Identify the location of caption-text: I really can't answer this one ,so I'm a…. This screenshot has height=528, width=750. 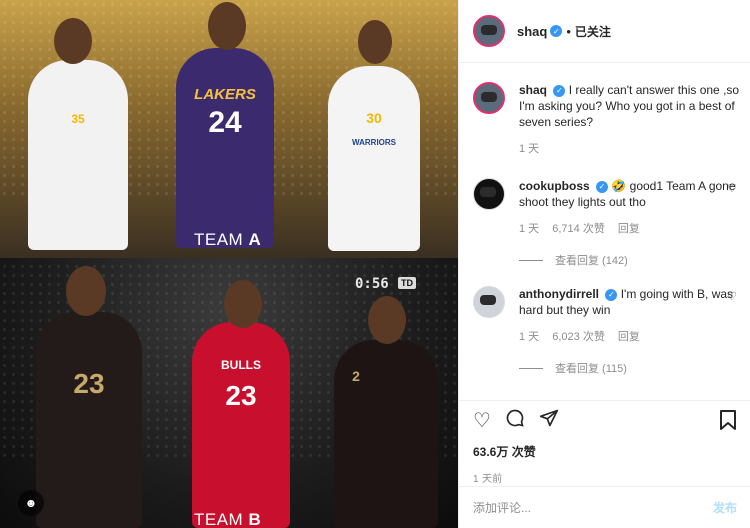
(629, 106).